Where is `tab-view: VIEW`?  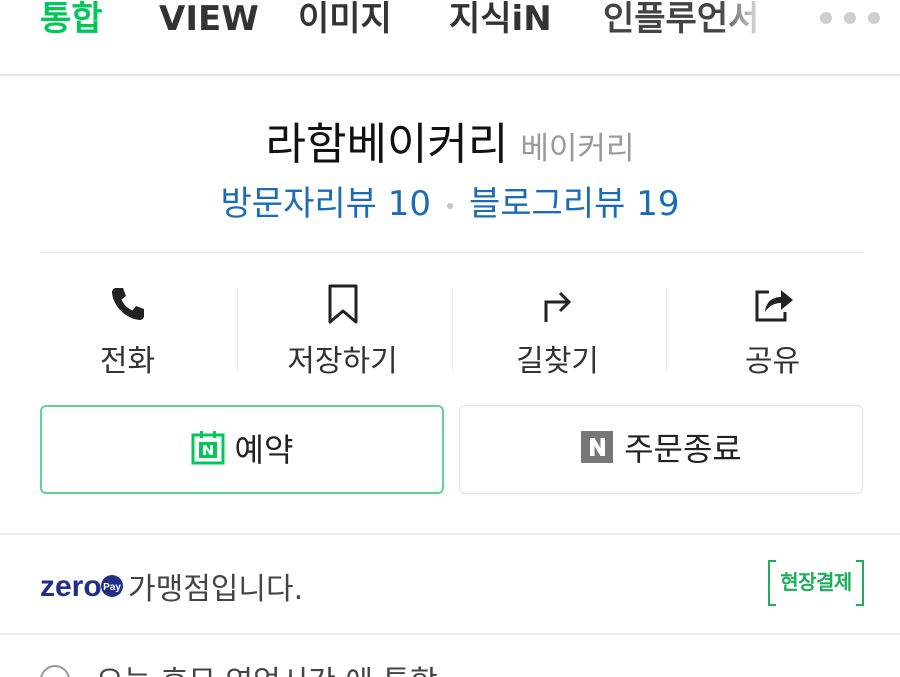 tab-view: VIEW is located at coordinates (209, 19).